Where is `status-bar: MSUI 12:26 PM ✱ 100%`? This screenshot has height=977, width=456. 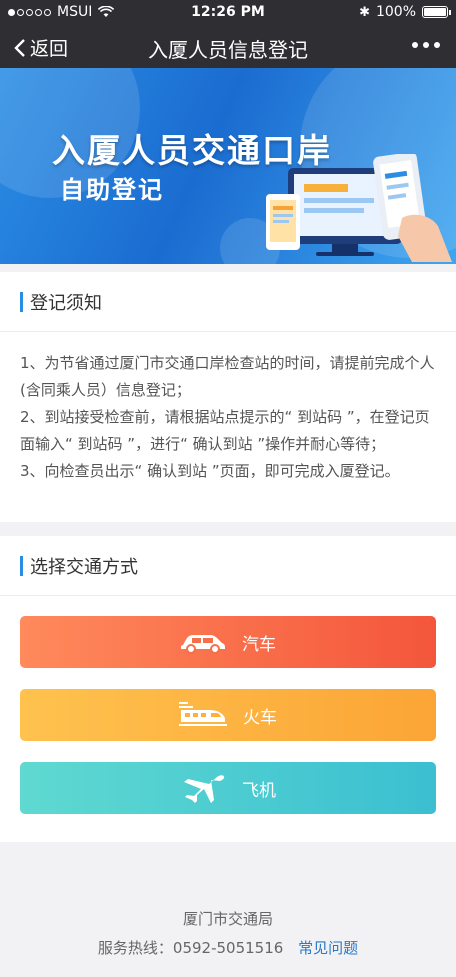 status-bar: MSUI 12:26 PM ✱ 100% is located at coordinates (228, 13).